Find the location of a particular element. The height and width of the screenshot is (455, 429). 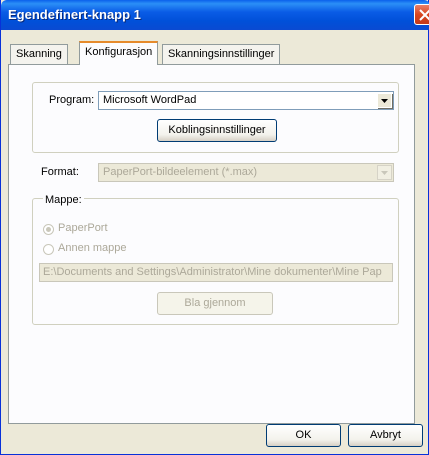

program-select-value: Microsoft WordPad is located at coordinates (150, 100).